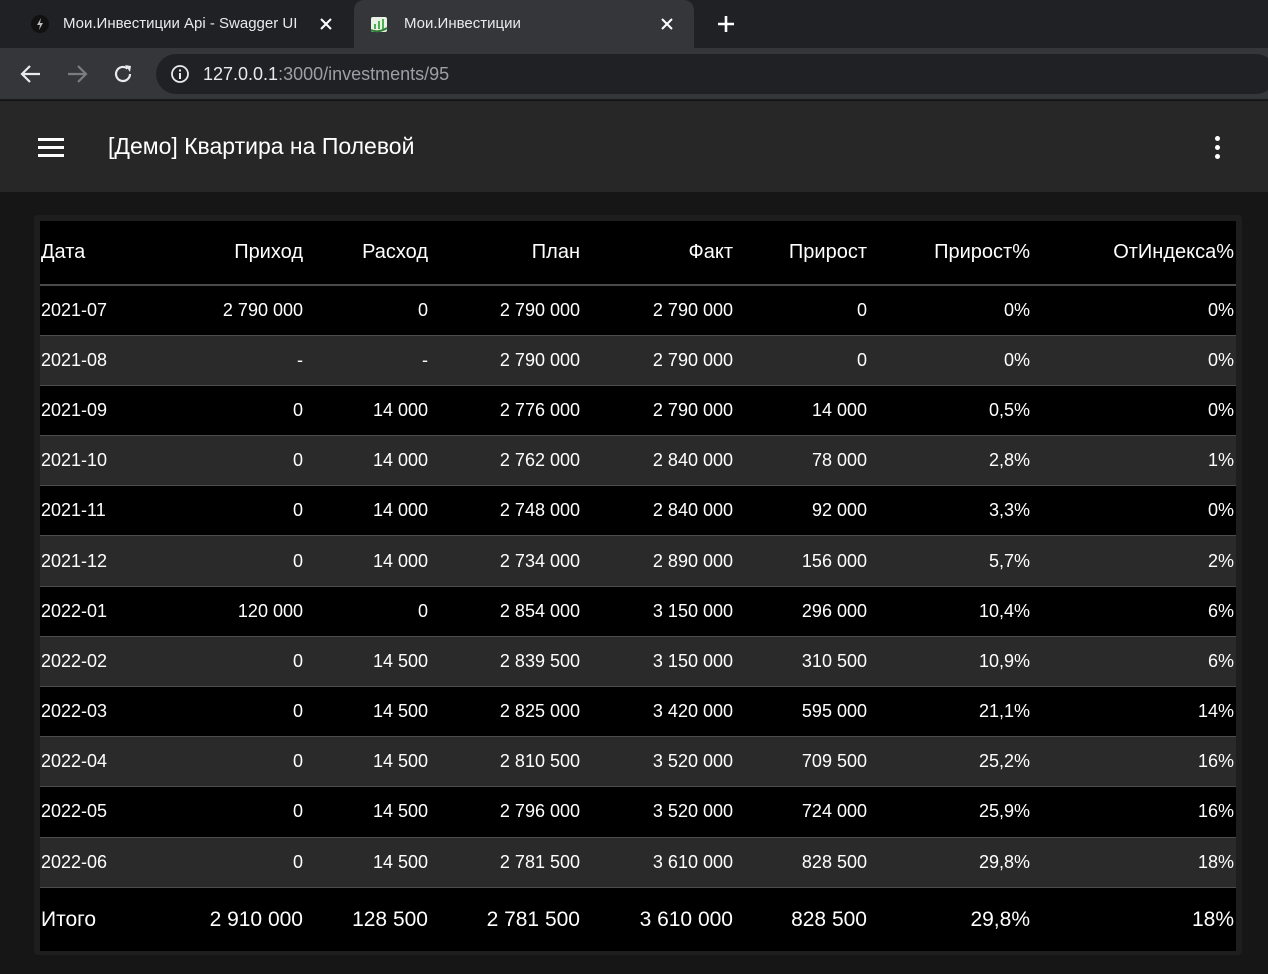 This screenshot has width=1268, height=974. I want to click on table-cell: -, so click(300, 359).